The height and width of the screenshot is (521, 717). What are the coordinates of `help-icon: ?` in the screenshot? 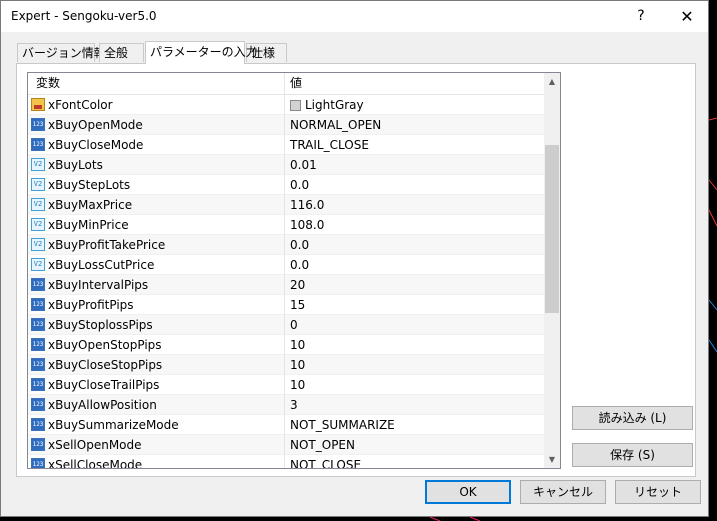 It's located at (641, 16).